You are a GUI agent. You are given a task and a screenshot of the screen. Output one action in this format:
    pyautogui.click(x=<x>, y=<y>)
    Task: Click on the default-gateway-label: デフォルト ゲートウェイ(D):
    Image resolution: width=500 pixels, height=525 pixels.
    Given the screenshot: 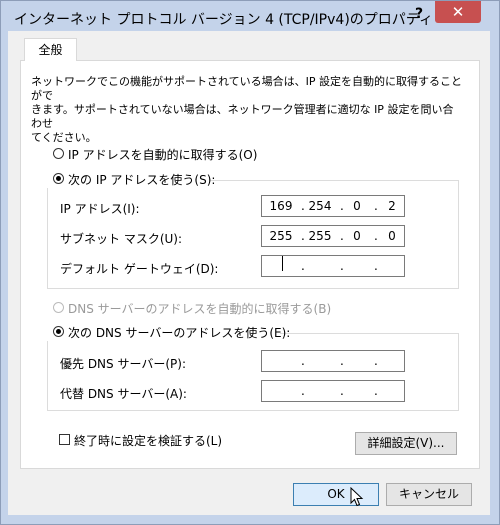 What is the action you would take?
    pyautogui.click(x=139, y=269)
    